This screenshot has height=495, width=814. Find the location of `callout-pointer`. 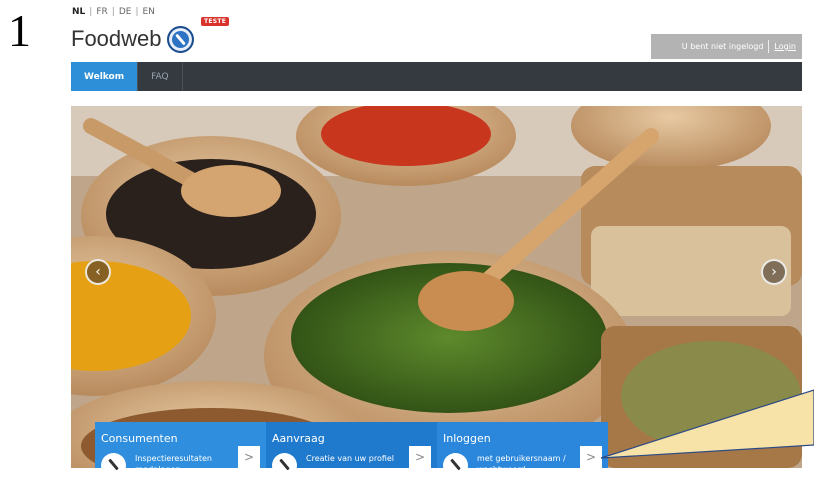

callout-pointer is located at coordinates (707, 424).